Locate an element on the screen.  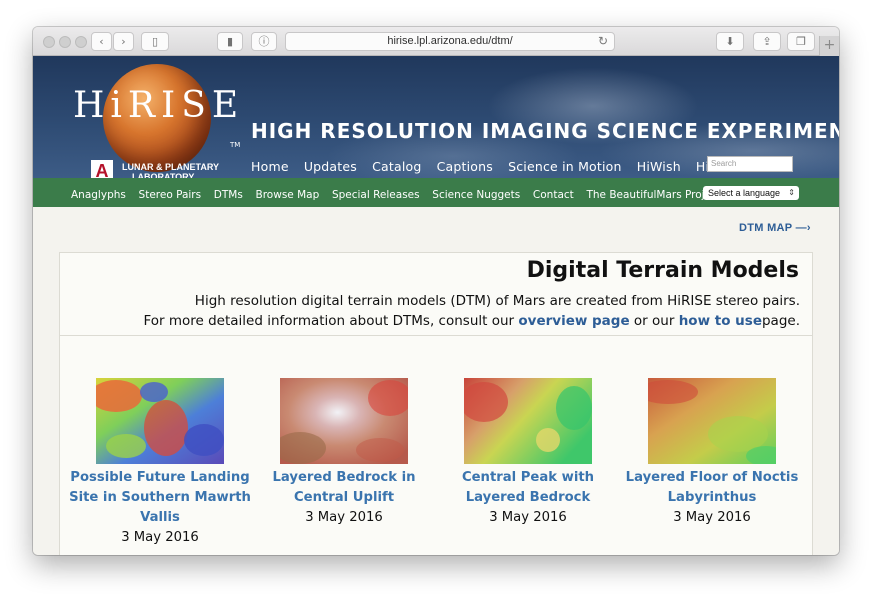
forward-button: › is located at coordinates (123, 41).